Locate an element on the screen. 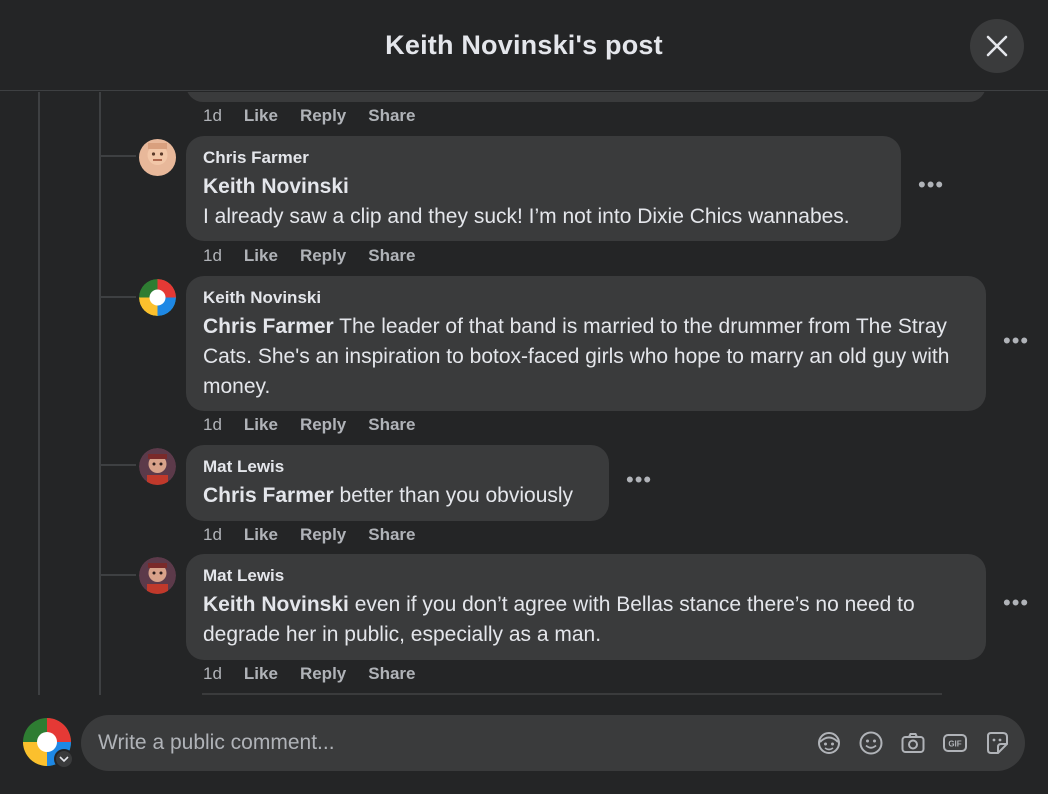  sticker-button is located at coordinates (997, 743).